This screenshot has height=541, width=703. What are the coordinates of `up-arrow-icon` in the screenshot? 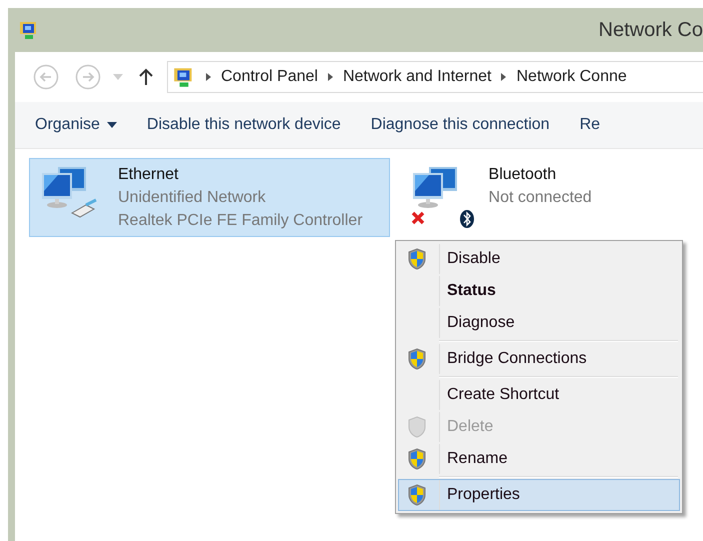 It's located at (146, 77).